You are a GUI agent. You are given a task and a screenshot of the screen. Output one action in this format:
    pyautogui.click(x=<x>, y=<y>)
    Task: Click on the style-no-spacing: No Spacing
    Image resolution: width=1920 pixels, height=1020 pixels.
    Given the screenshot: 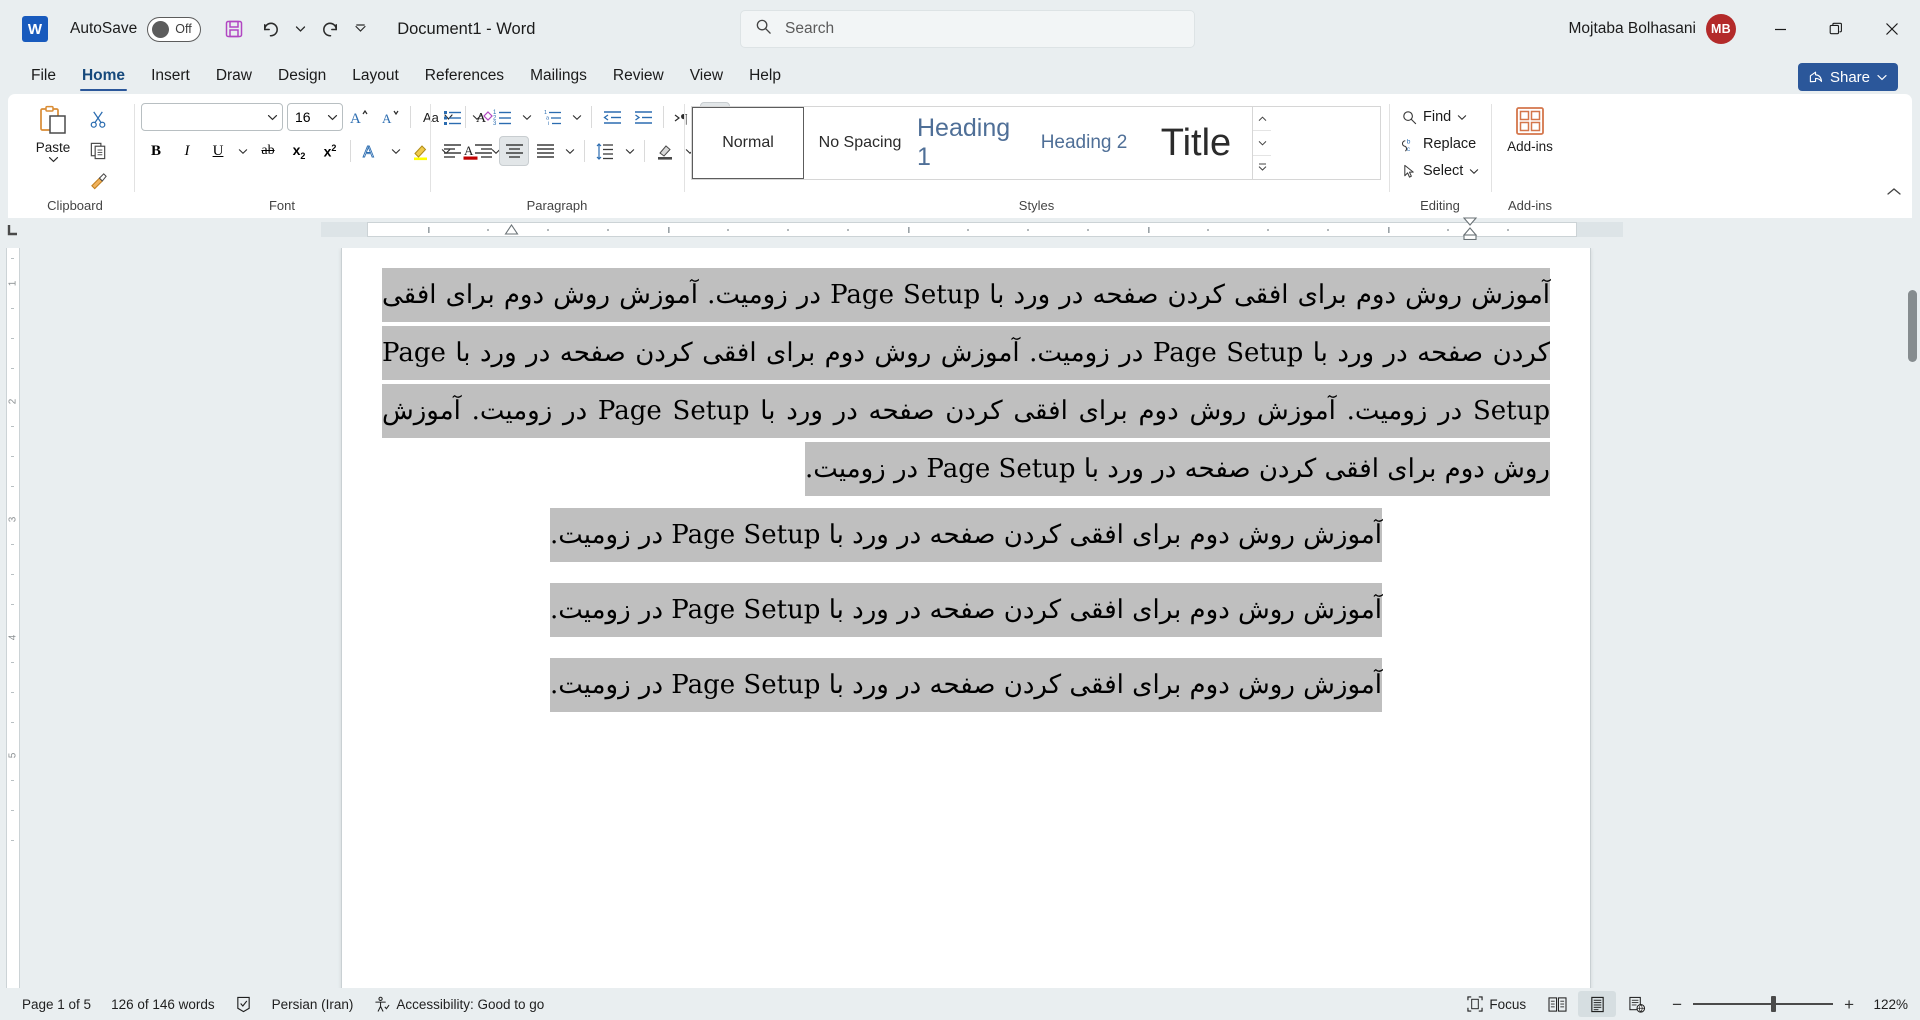 What is the action you would take?
    pyautogui.click(x=860, y=143)
    